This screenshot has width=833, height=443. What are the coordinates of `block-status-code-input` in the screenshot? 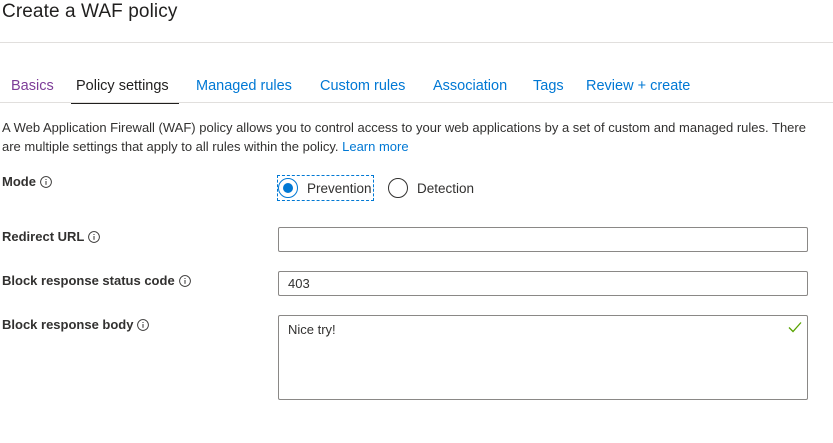 It's located at (543, 283).